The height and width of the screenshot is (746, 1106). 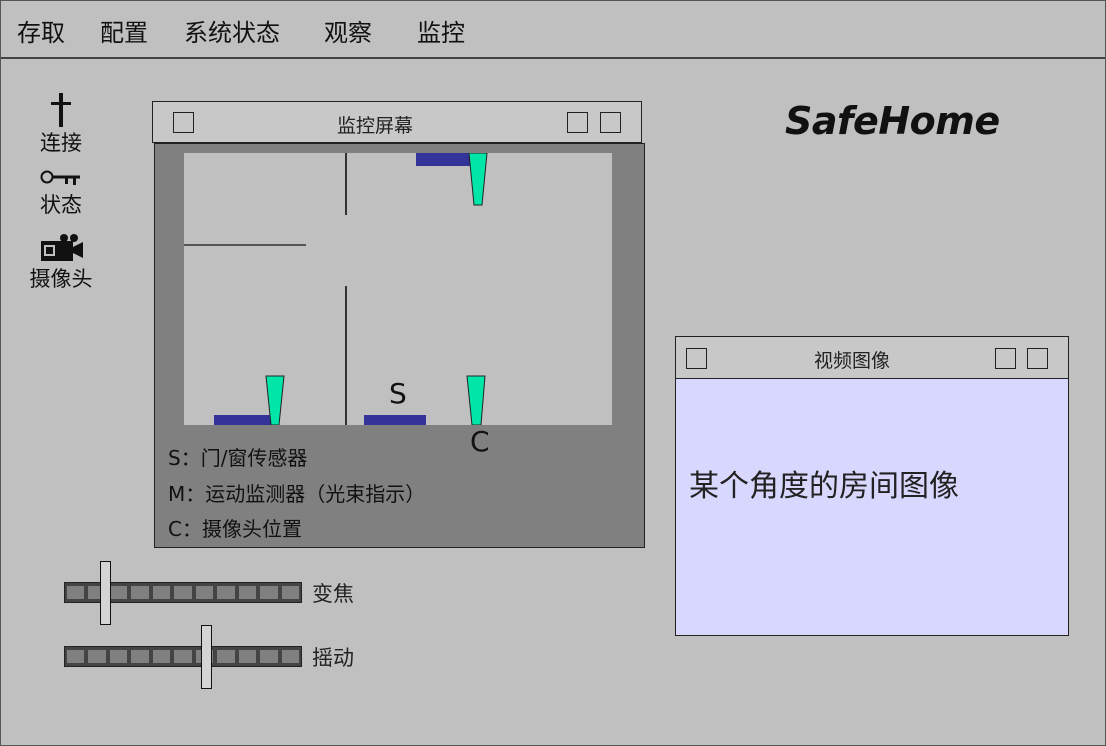 What do you see at coordinates (1005, 358) in the screenshot?
I see `video-window-minimize-button` at bounding box center [1005, 358].